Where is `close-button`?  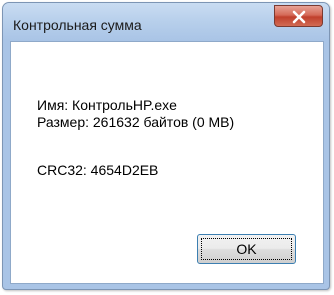
close-button is located at coordinates (298, 16).